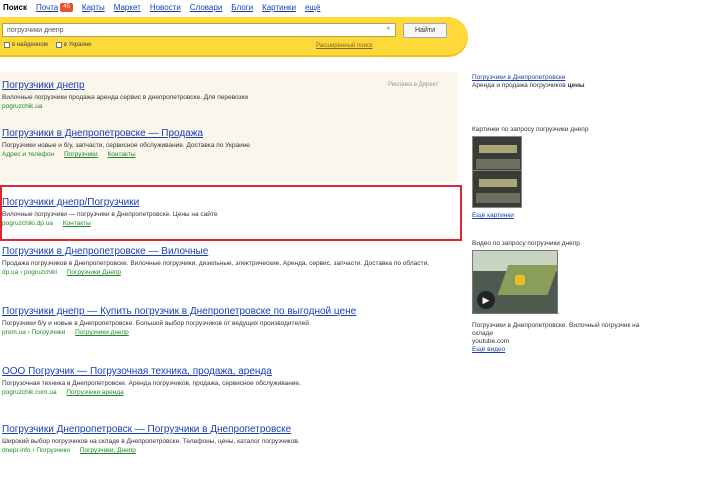 The height and width of the screenshot is (480, 720). Describe the element at coordinates (108, 450) in the screenshot. I see `result-sitelink: Погрузчики, Днепр` at that location.